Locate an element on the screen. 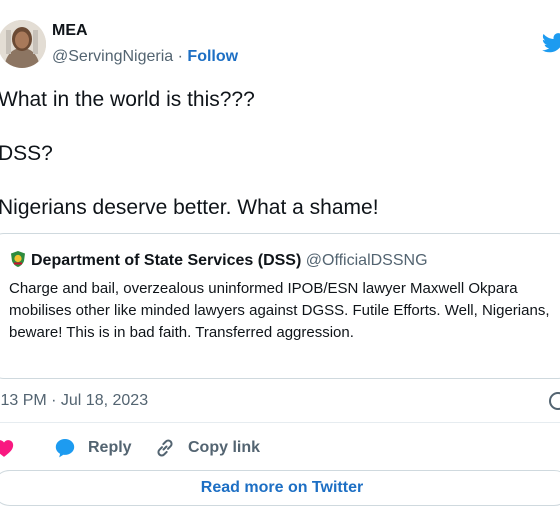  follow-link: Follow is located at coordinates (212, 56).